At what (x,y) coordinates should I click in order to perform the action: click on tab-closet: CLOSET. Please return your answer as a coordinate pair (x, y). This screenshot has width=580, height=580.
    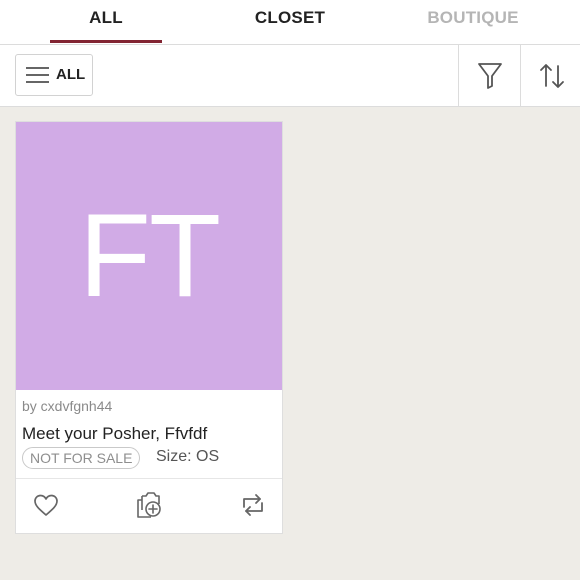
    Looking at the image, I should click on (290, 22).